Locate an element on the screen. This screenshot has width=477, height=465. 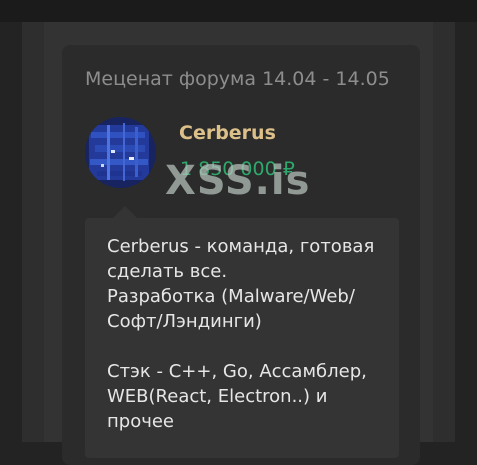
bubble-arrow is located at coordinates (125, 212).